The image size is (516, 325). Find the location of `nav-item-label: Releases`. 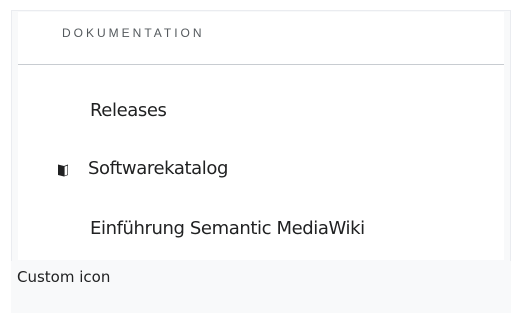

nav-item-label: Releases is located at coordinates (128, 110).